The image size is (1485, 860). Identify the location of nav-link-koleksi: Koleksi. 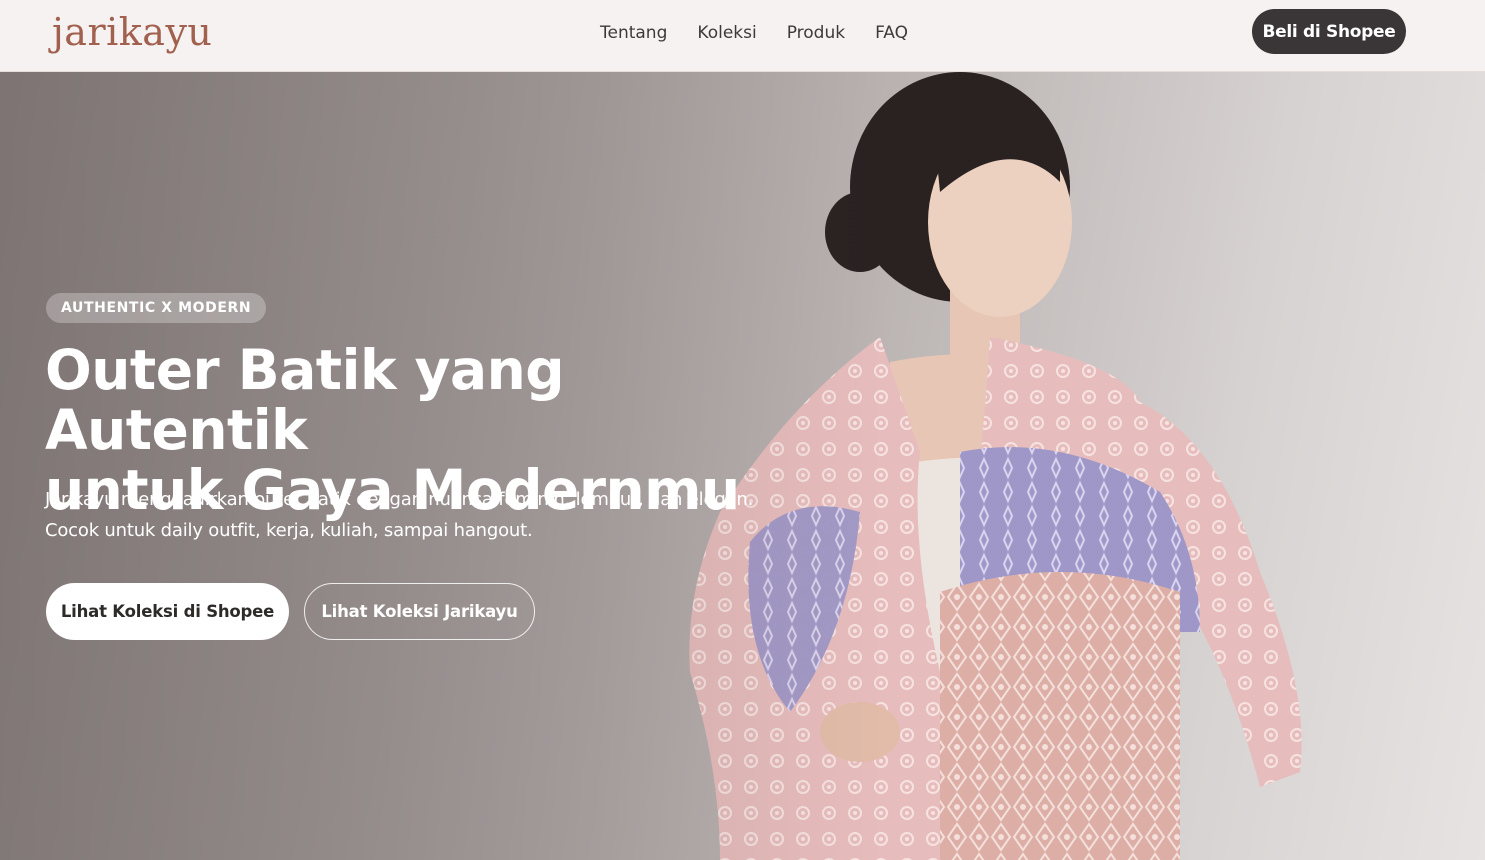
(726, 33).